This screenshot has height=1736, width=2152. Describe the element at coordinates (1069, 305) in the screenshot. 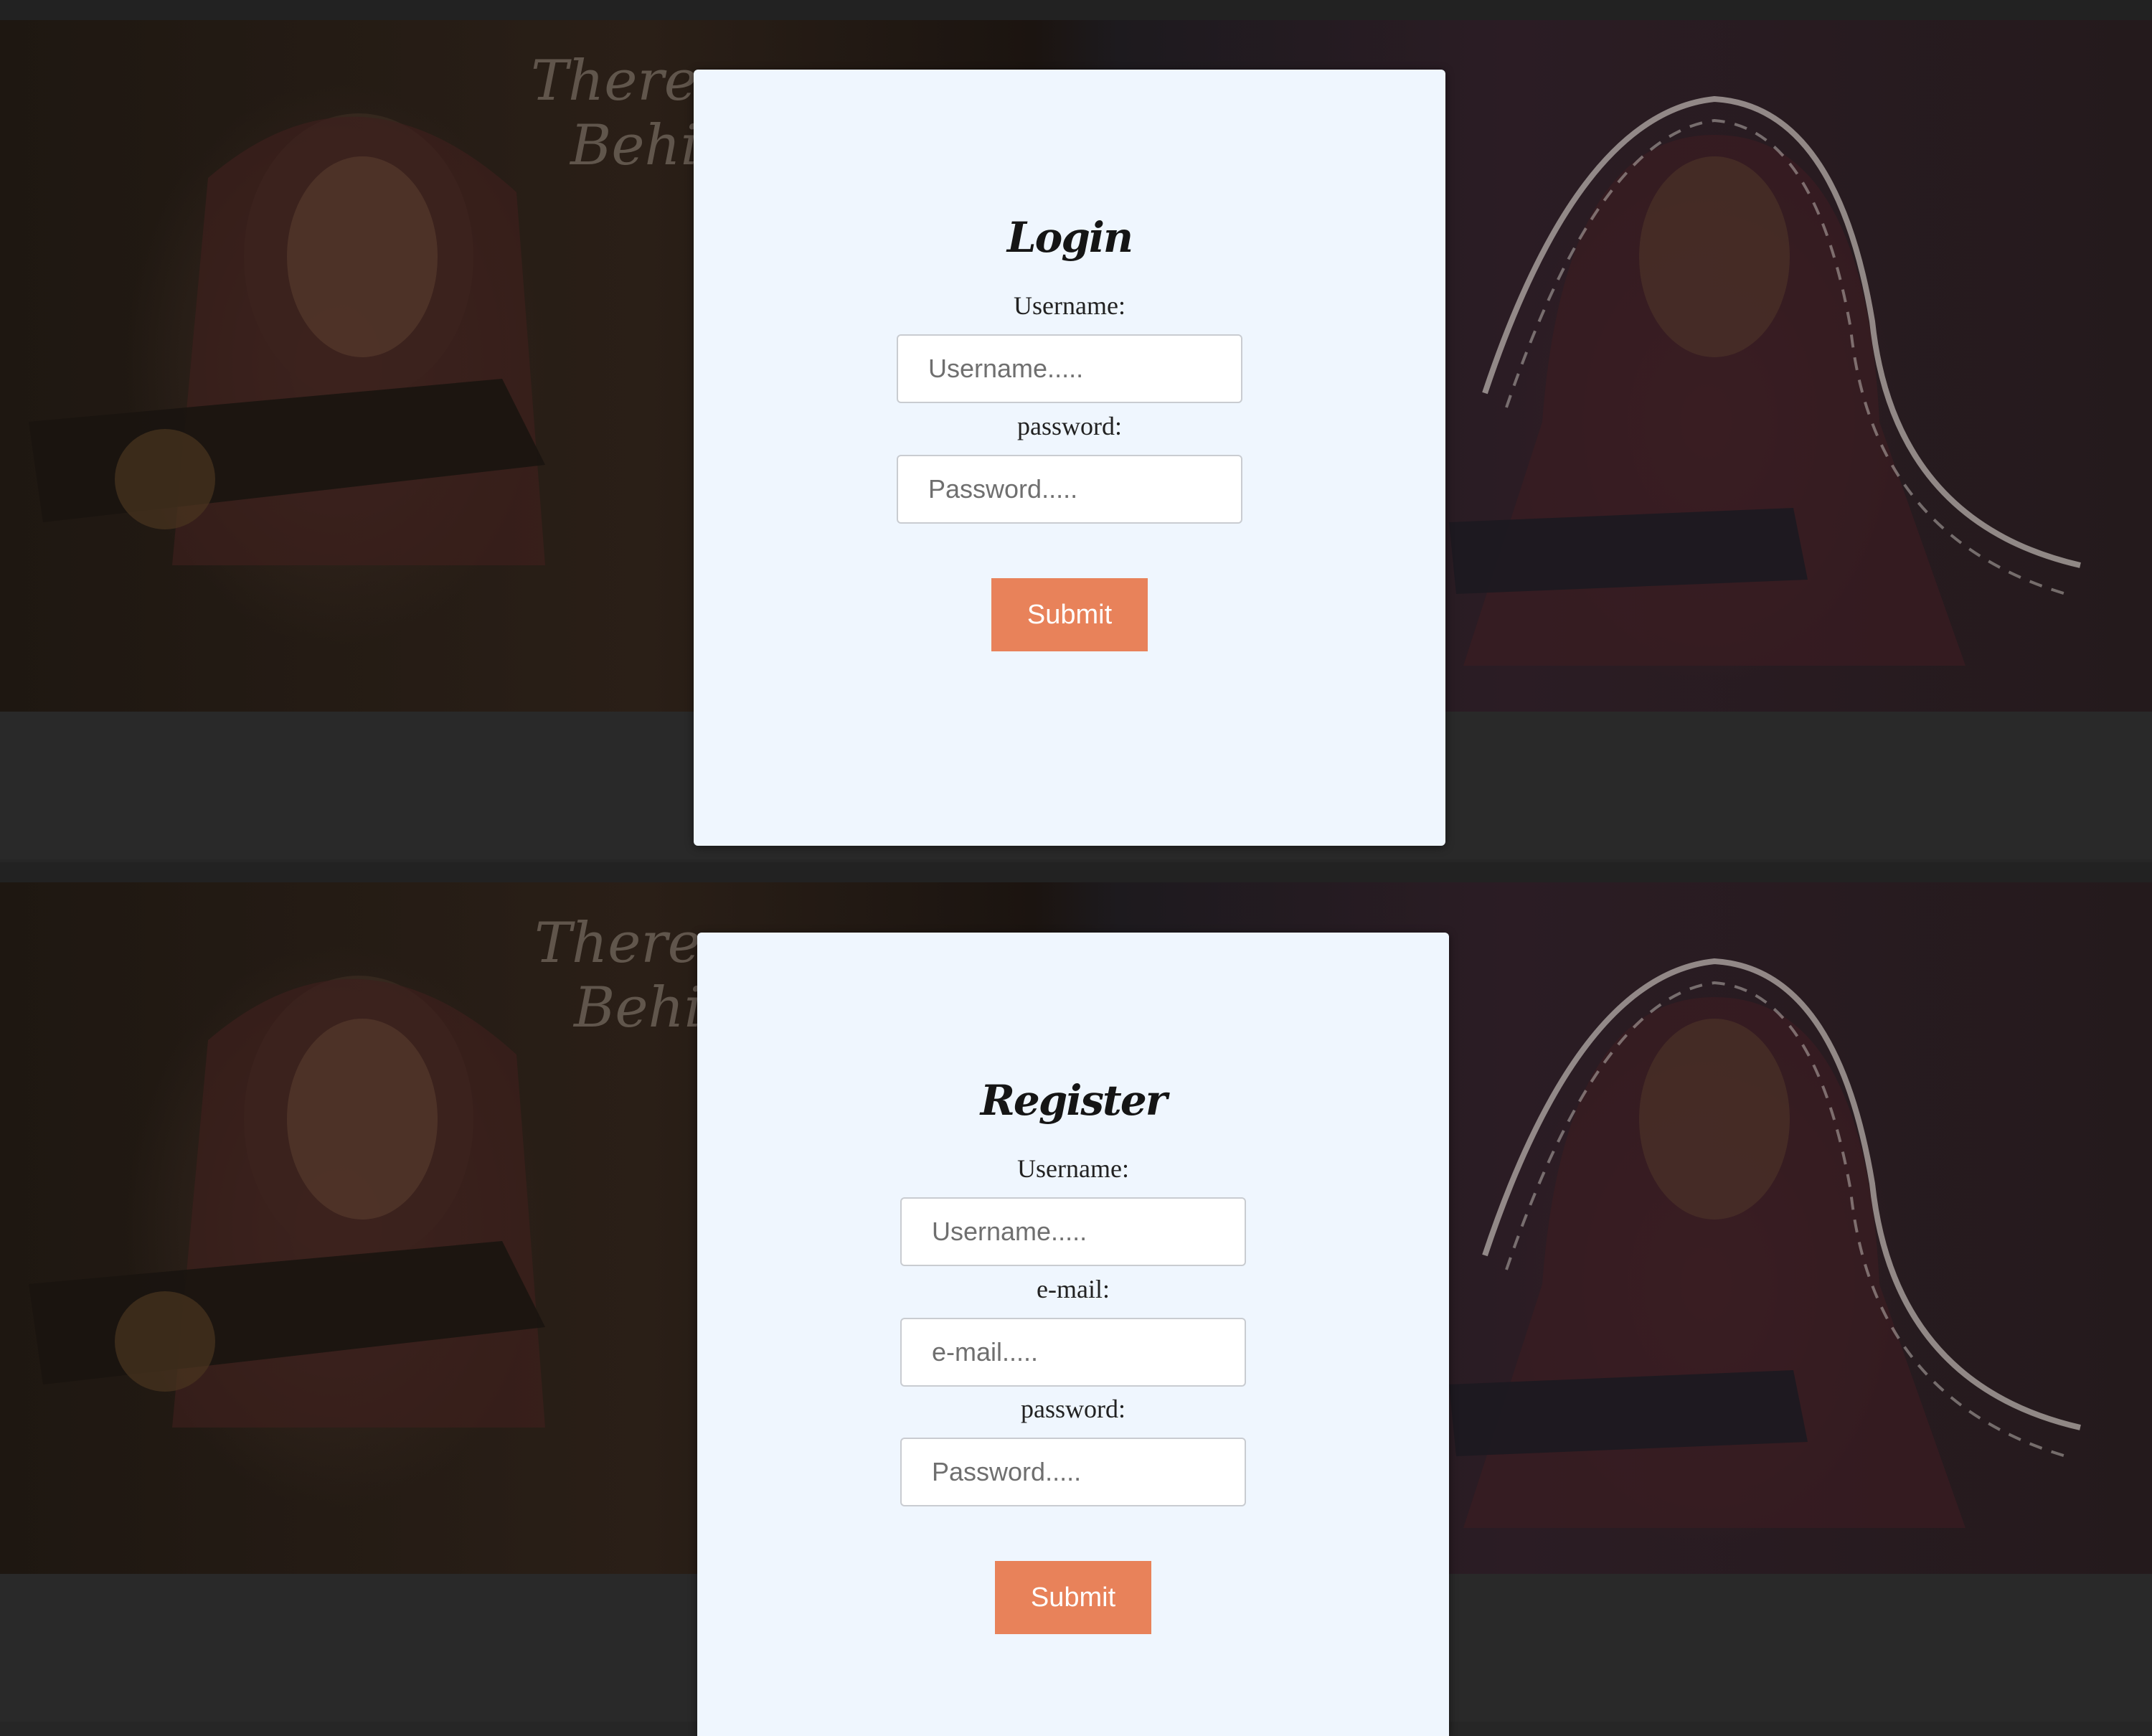

I see `login-username-label: Username:` at that location.